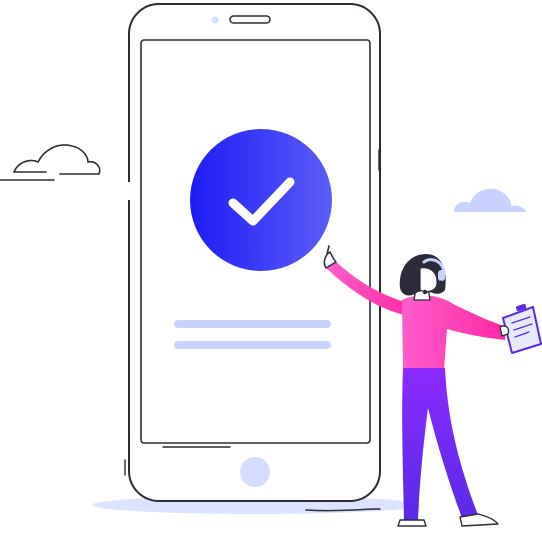 The height and width of the screenshot is (533, 542). What do you see at coordinates (215, 20) in the screenshot?
I see `front-camera` at bounding box center [215, 20].